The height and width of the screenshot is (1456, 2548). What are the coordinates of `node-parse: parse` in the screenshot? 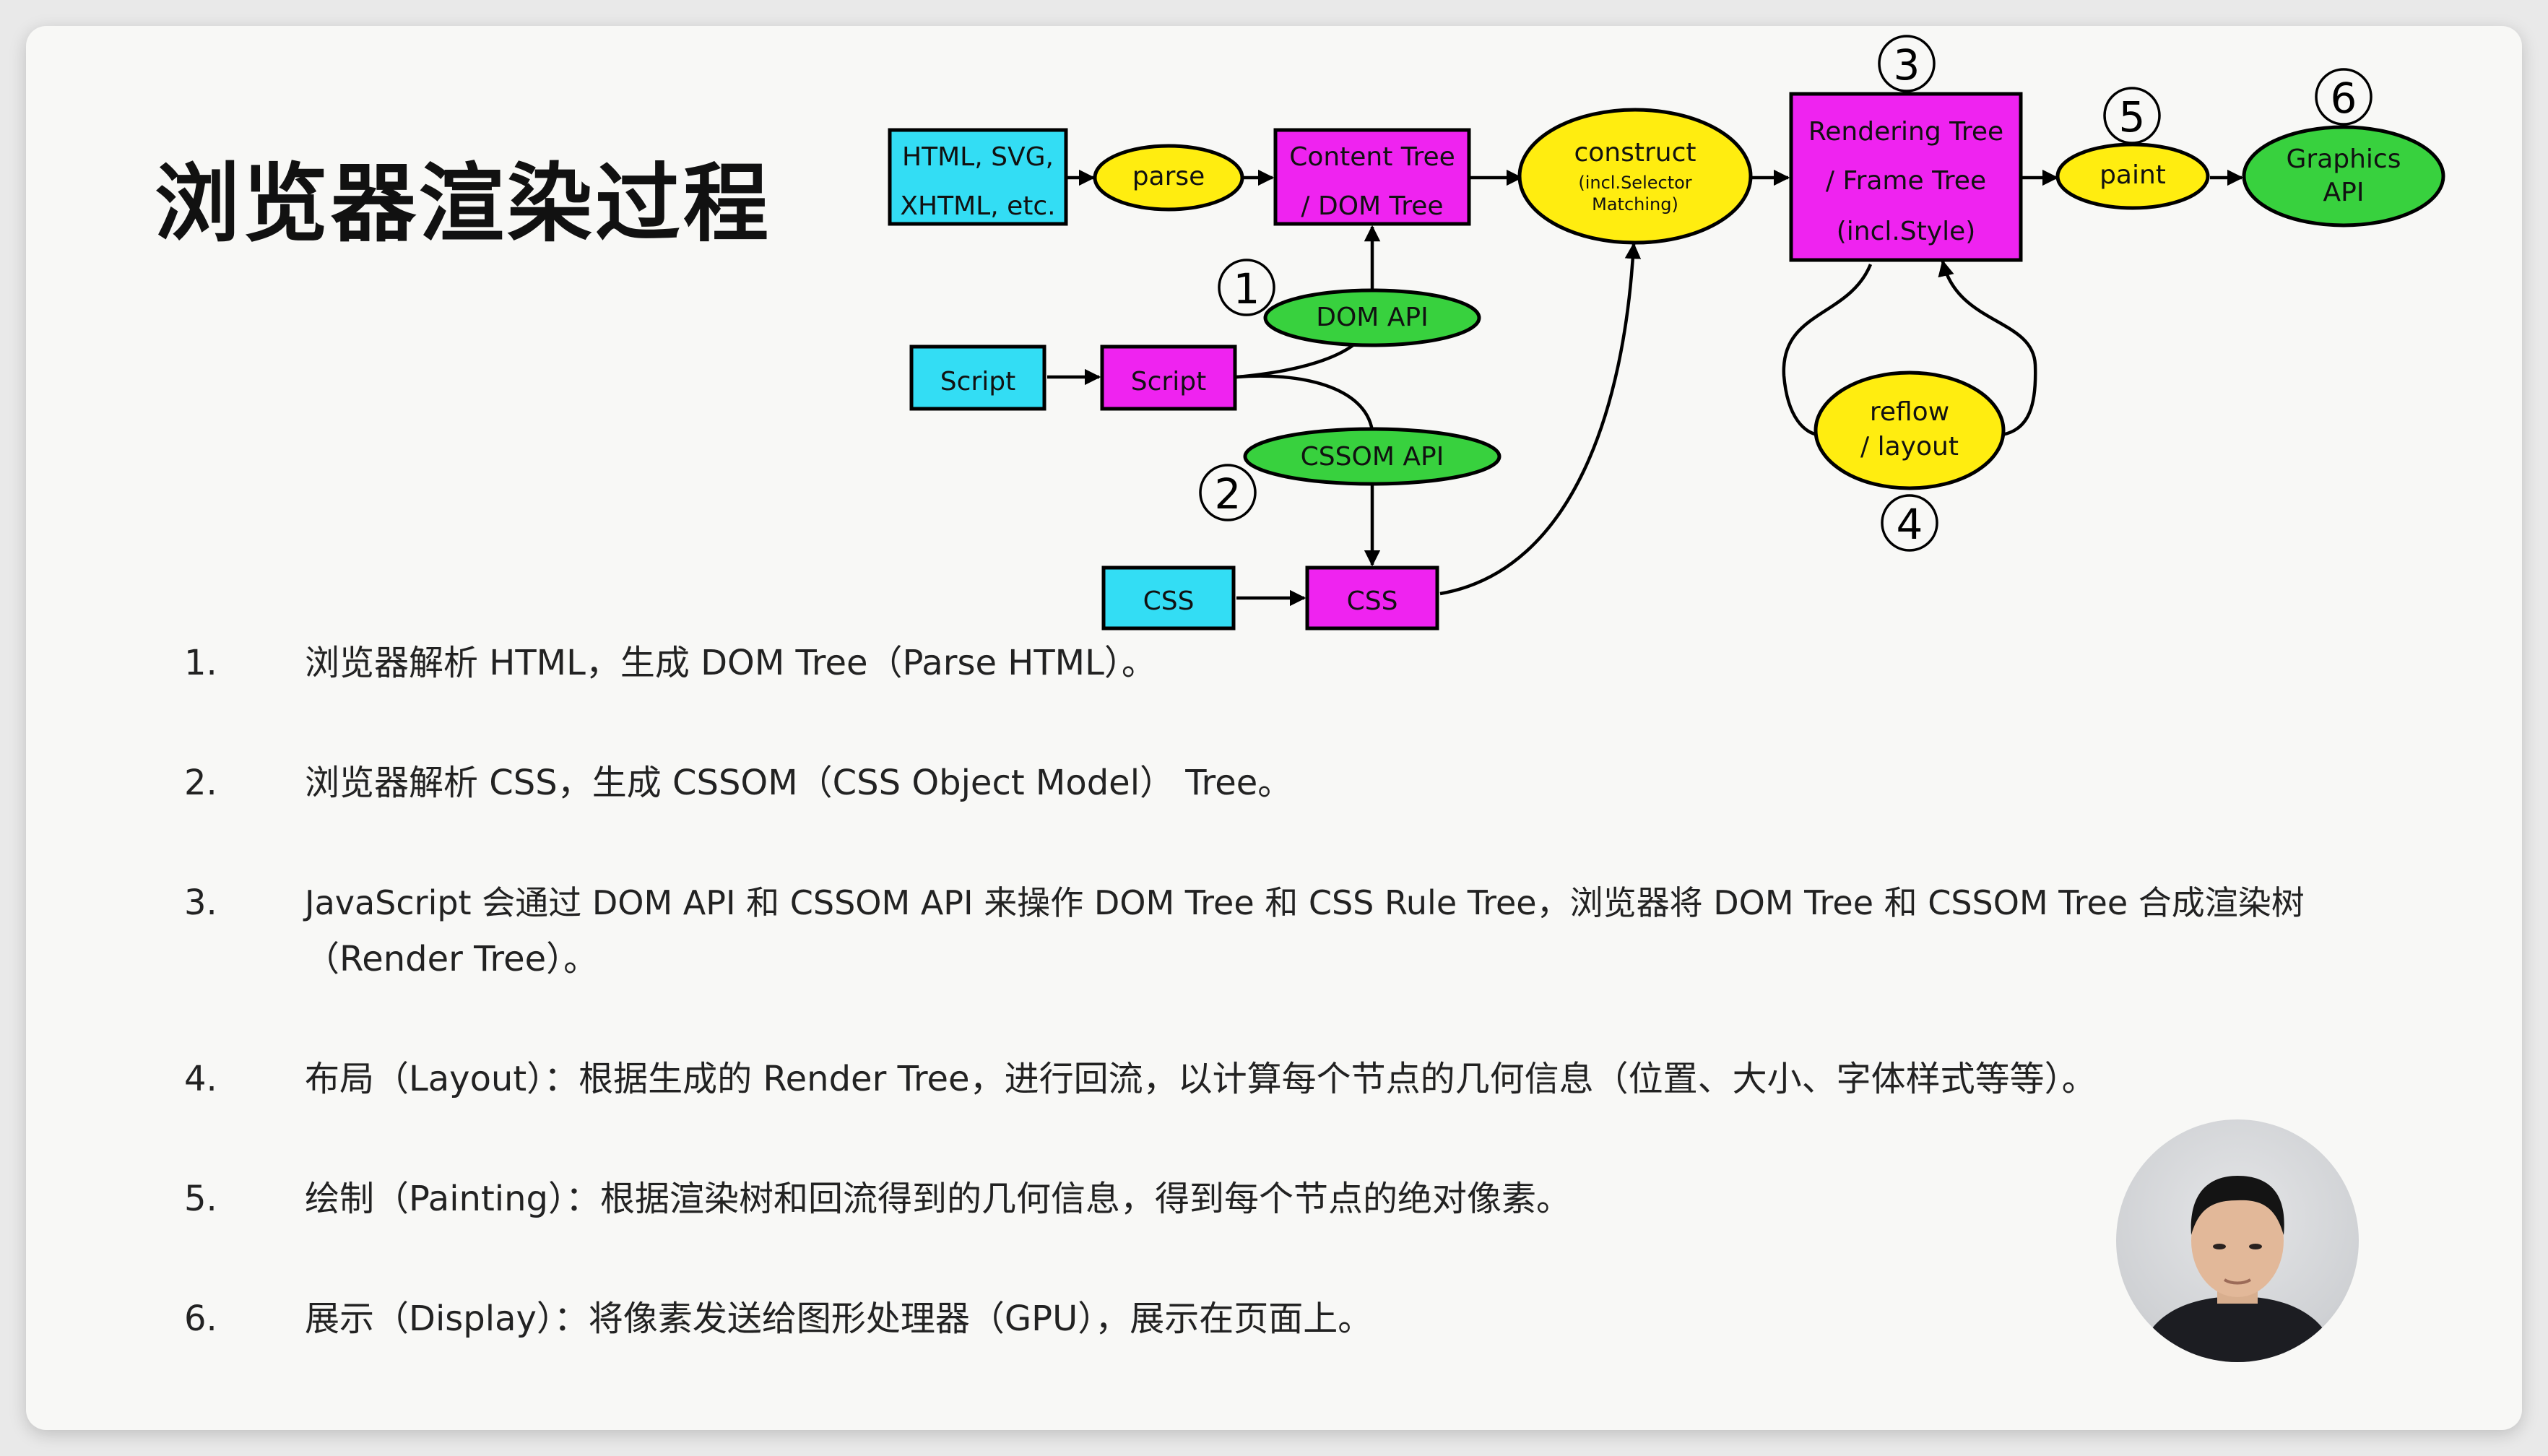 It's located at (1168, 178).